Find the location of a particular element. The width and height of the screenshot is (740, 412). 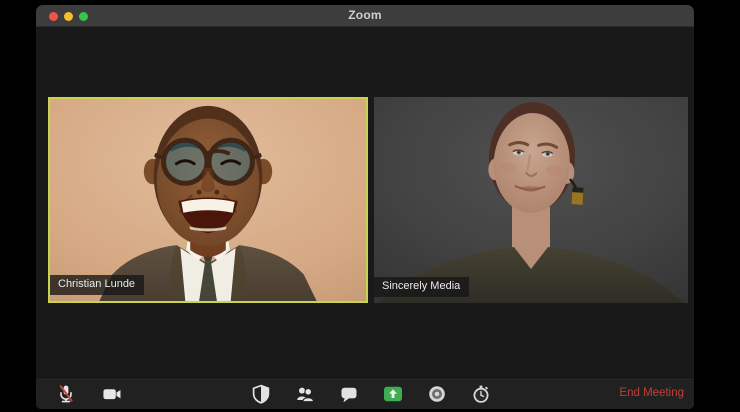

traffic-lights is located at coordinates (68, 16).